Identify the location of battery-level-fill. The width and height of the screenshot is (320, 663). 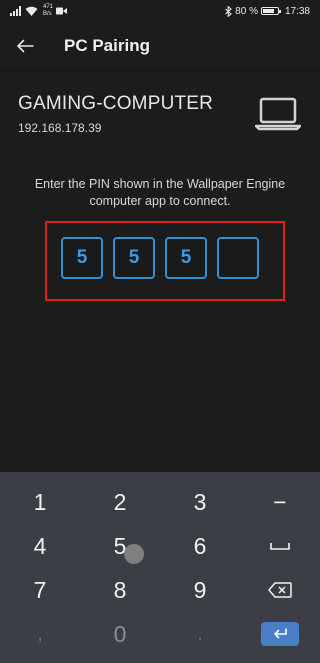
(268, 11).